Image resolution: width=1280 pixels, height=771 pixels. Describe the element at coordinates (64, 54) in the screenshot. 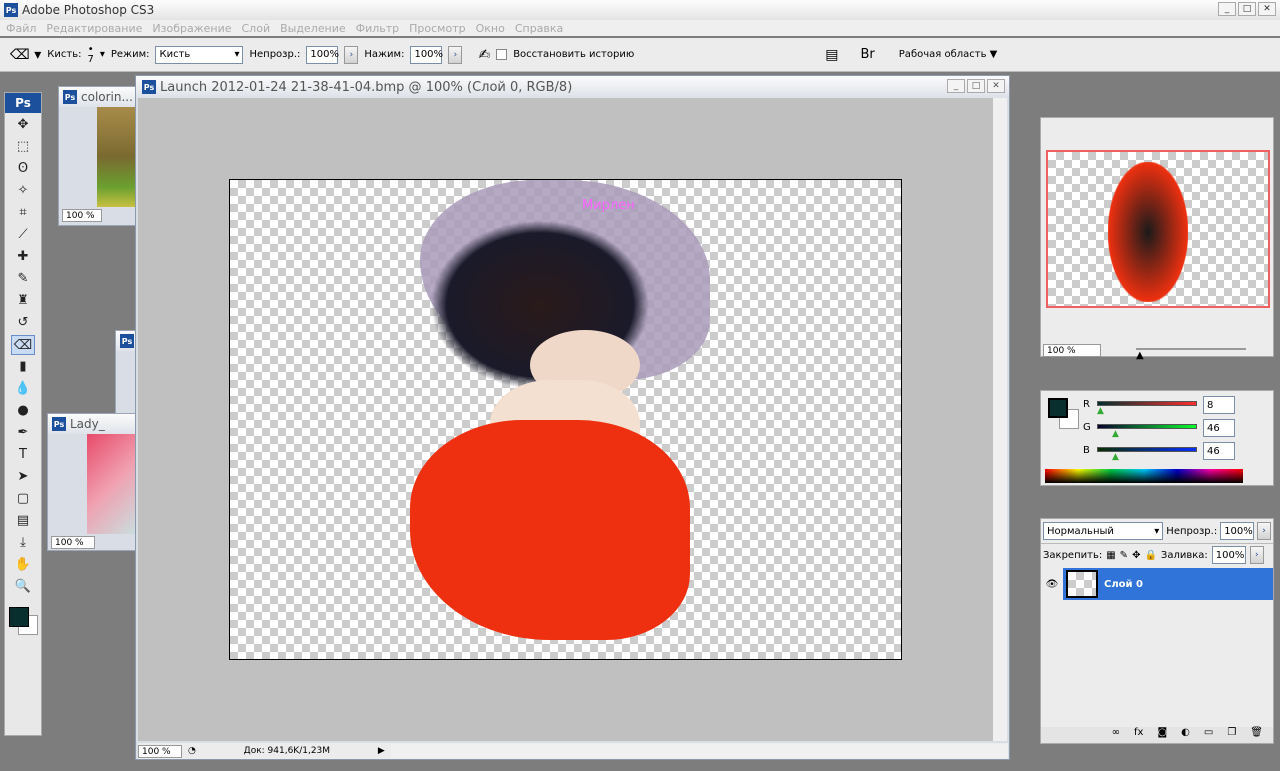

I see `brush-label: Кисть:` at that location.